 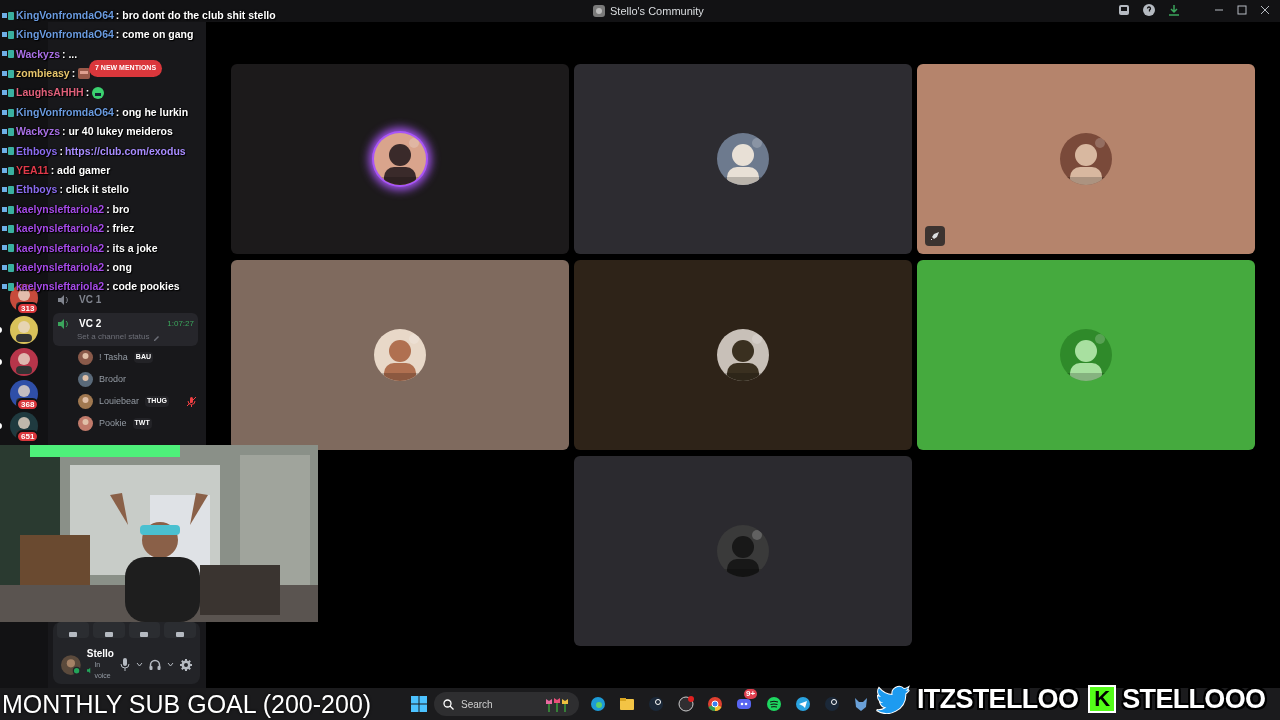 What do you see at coordinates (125, 329) in the screenshot?
I see `voice-channel: VC 2 1:07:27 Set a channel status` at bounding box center [125, 329].